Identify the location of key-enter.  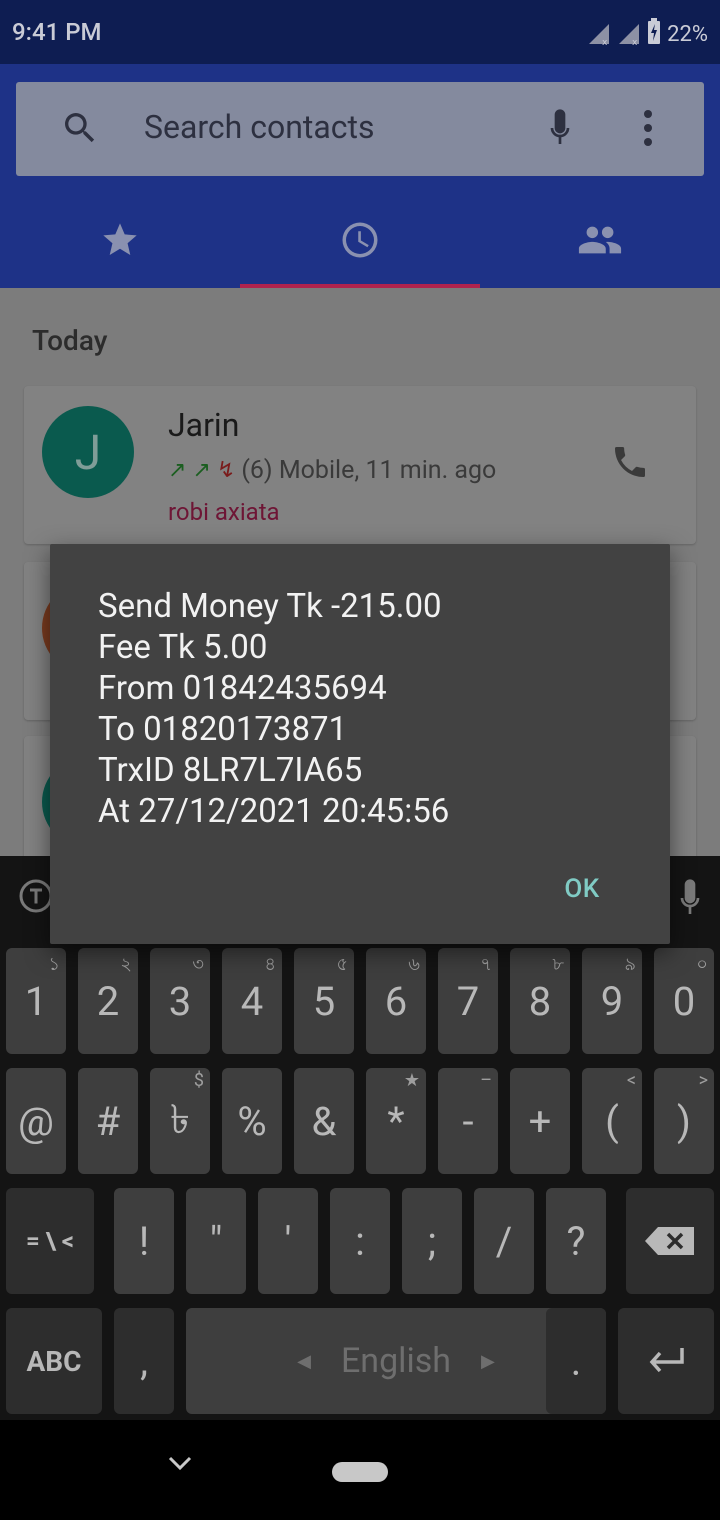
(666, 1361).